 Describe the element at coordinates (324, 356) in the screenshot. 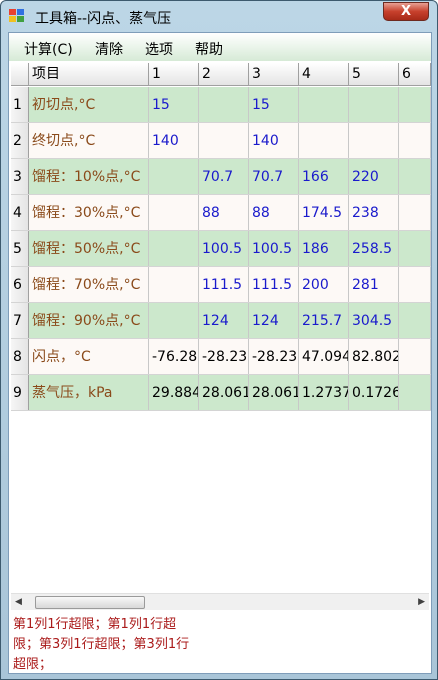

I see `grid-cell: 47.094` at that location.